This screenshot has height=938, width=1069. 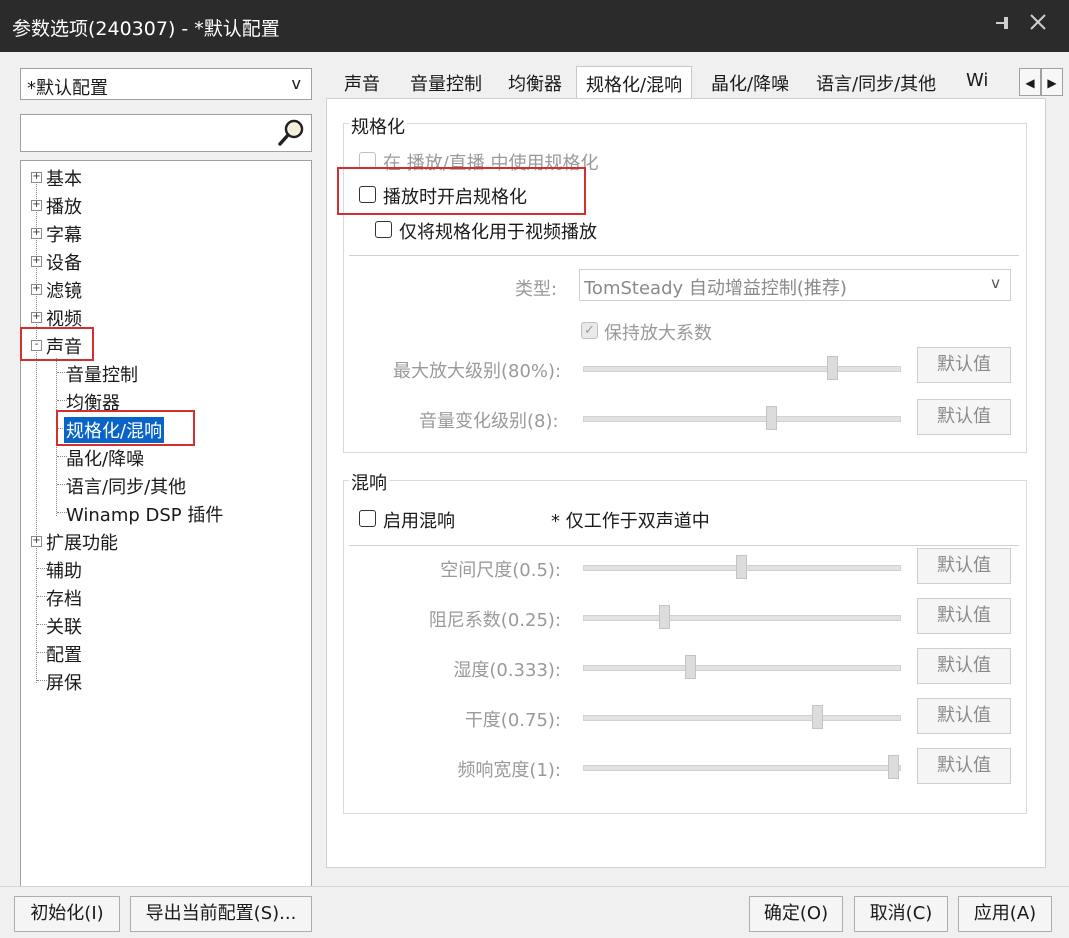 What do you see at coordinates (509, 770) in the screenshot?
I see `width-label: 频响宽度(1):` at bounding box center [509, 770].